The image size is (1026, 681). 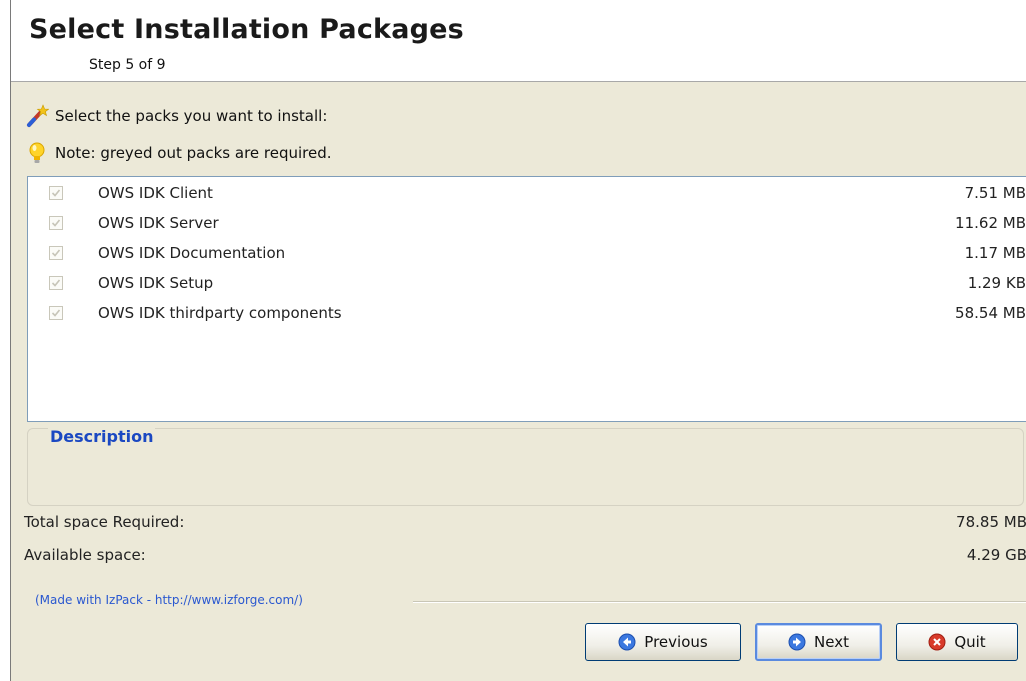 I want to click on next-button-label: Next, so click(x=831, y=642).